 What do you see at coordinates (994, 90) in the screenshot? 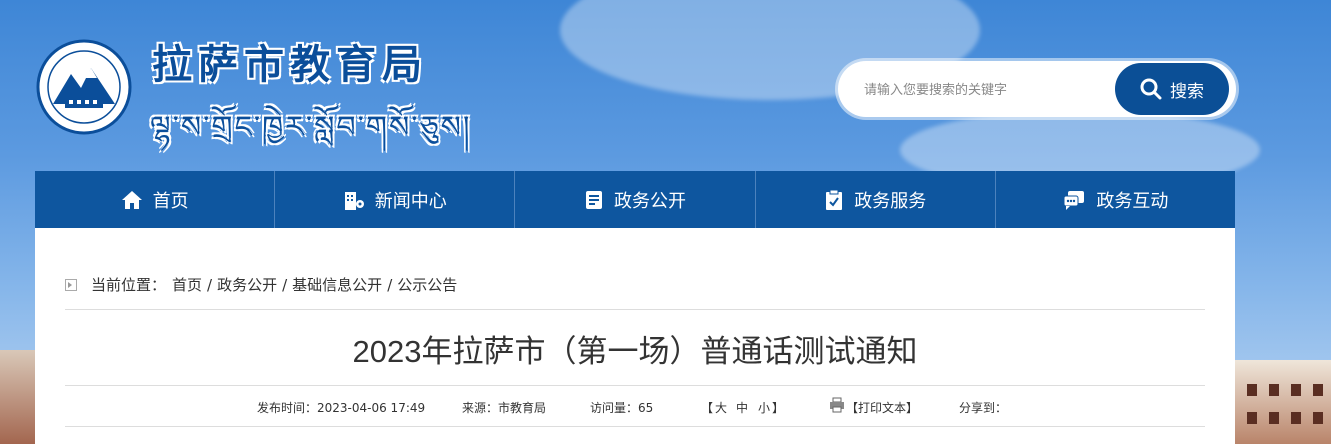
I see `search-input` at bounding box center [994, 90].